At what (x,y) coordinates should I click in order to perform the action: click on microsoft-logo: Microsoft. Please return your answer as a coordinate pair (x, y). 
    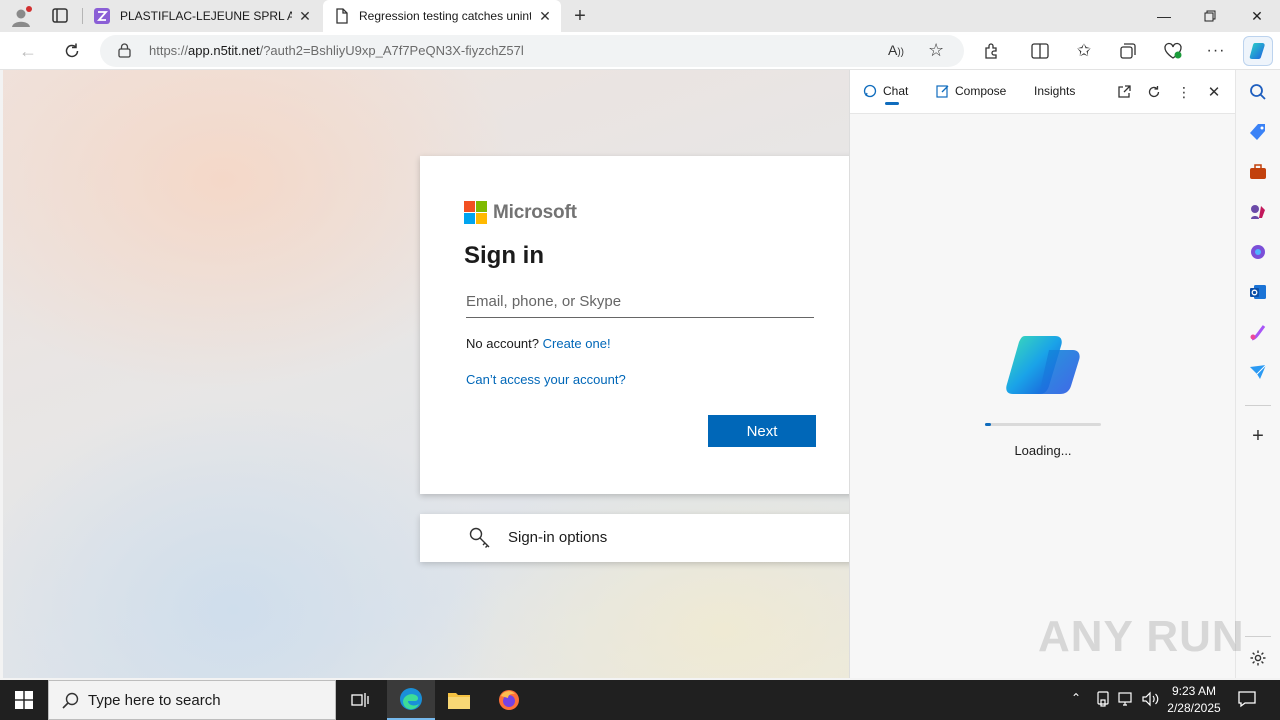
    Looking at the image, I should click on (520, 212).